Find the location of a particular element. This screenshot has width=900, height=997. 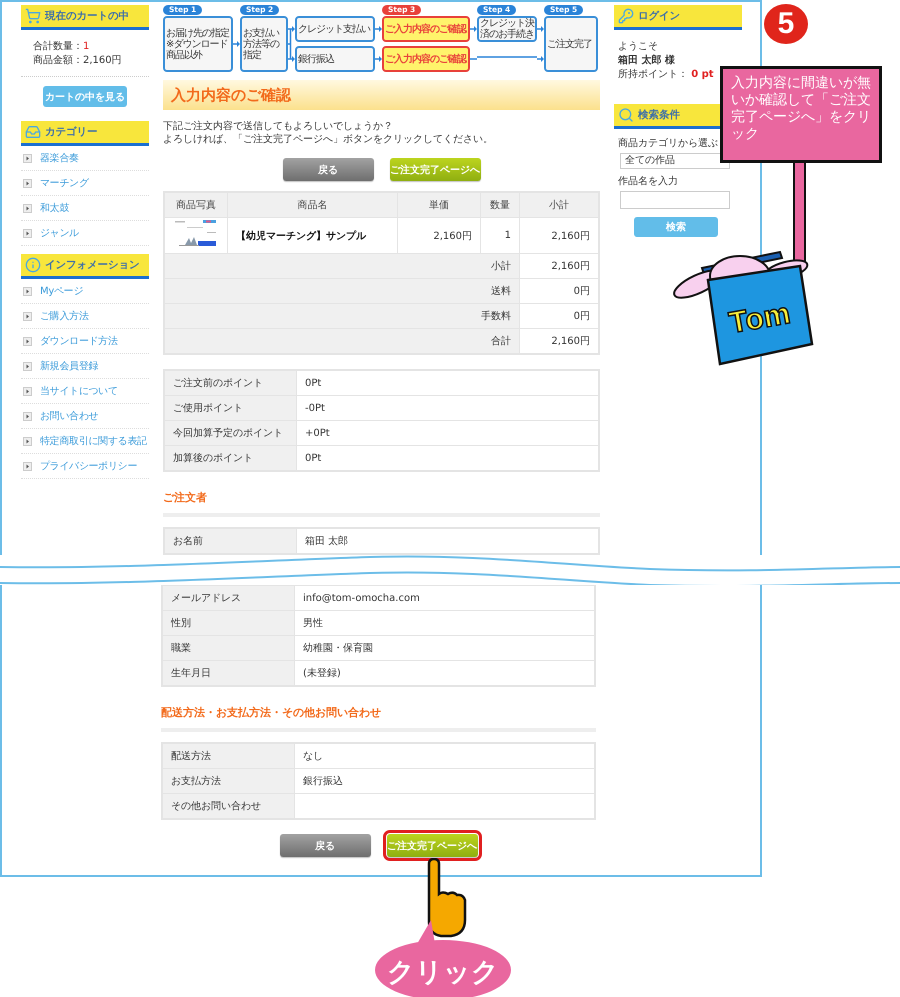

cart-value: 2,160円 is located at coordinates (102, 60).